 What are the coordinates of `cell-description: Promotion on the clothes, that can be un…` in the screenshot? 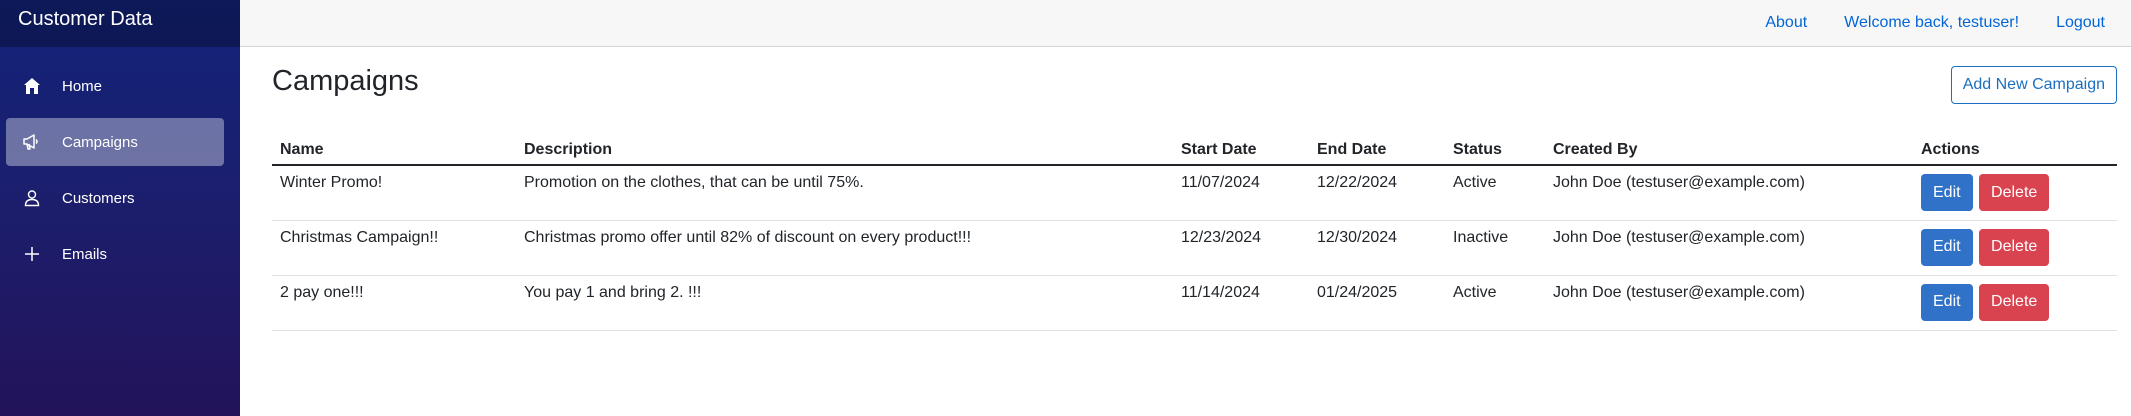 It's located at (844, 193).